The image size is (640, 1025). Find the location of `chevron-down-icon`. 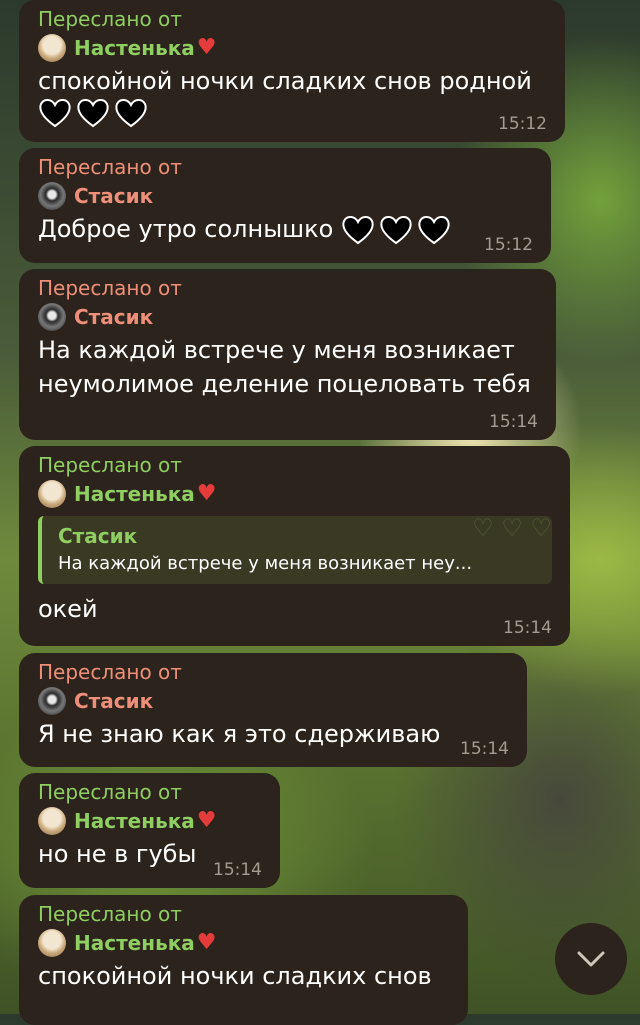

chevron-down-icon is located at coordinates (591, 959).